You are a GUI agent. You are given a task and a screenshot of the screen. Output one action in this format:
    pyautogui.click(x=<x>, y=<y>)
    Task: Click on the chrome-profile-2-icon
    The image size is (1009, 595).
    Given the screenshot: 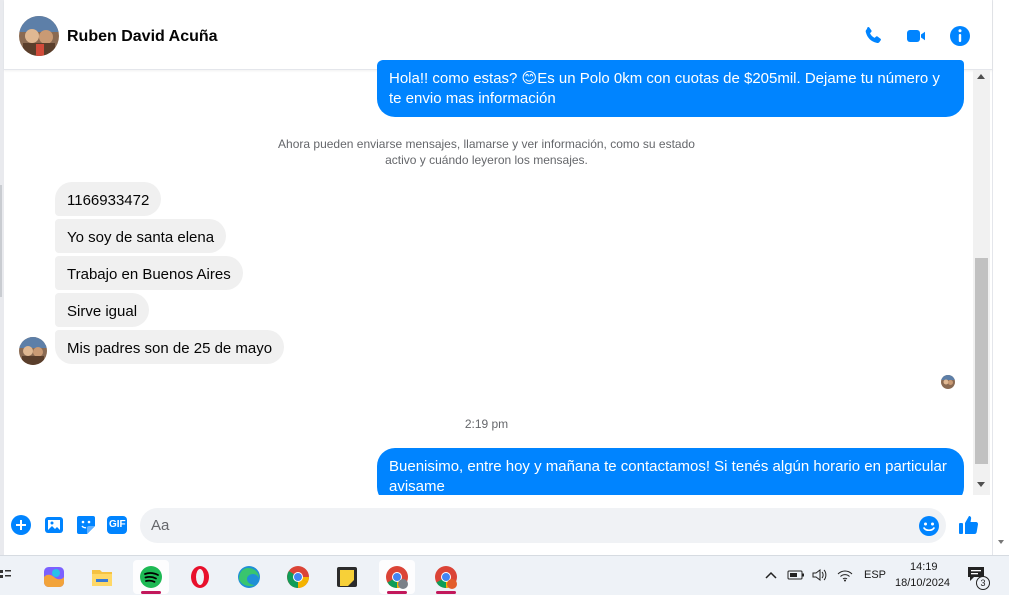 What is the action you would take?
    pyautogui.click(x=446, y=577)
    